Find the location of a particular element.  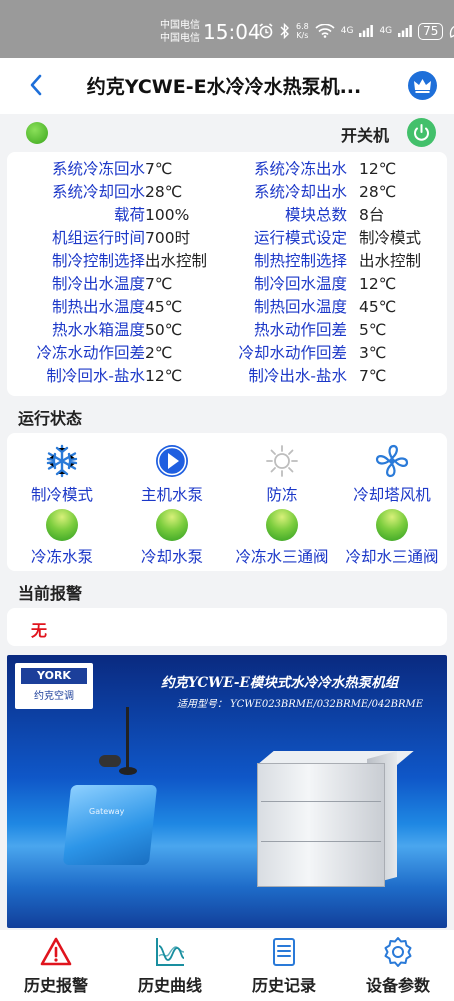

param-value: 5℃ is located at coordinates (373, 330).